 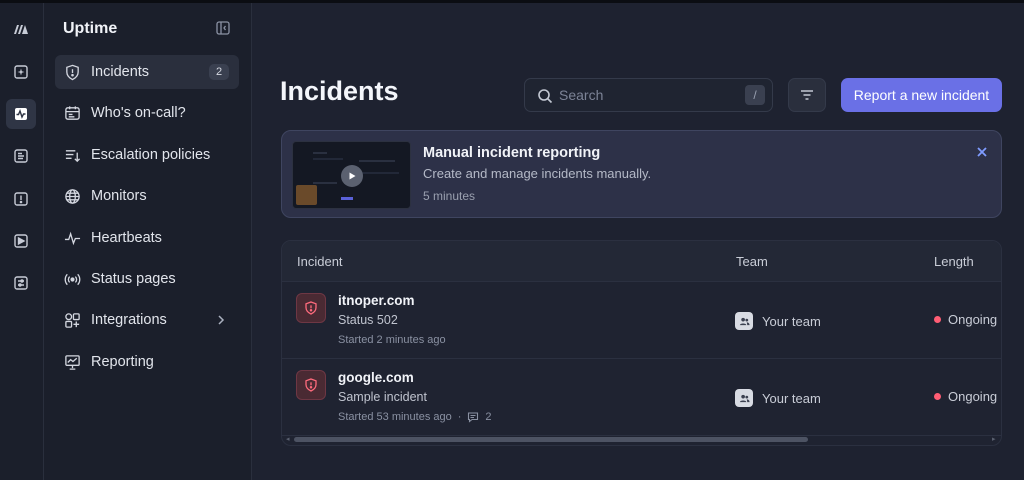 I want to click on play-icon, so click(x=21, y=241).